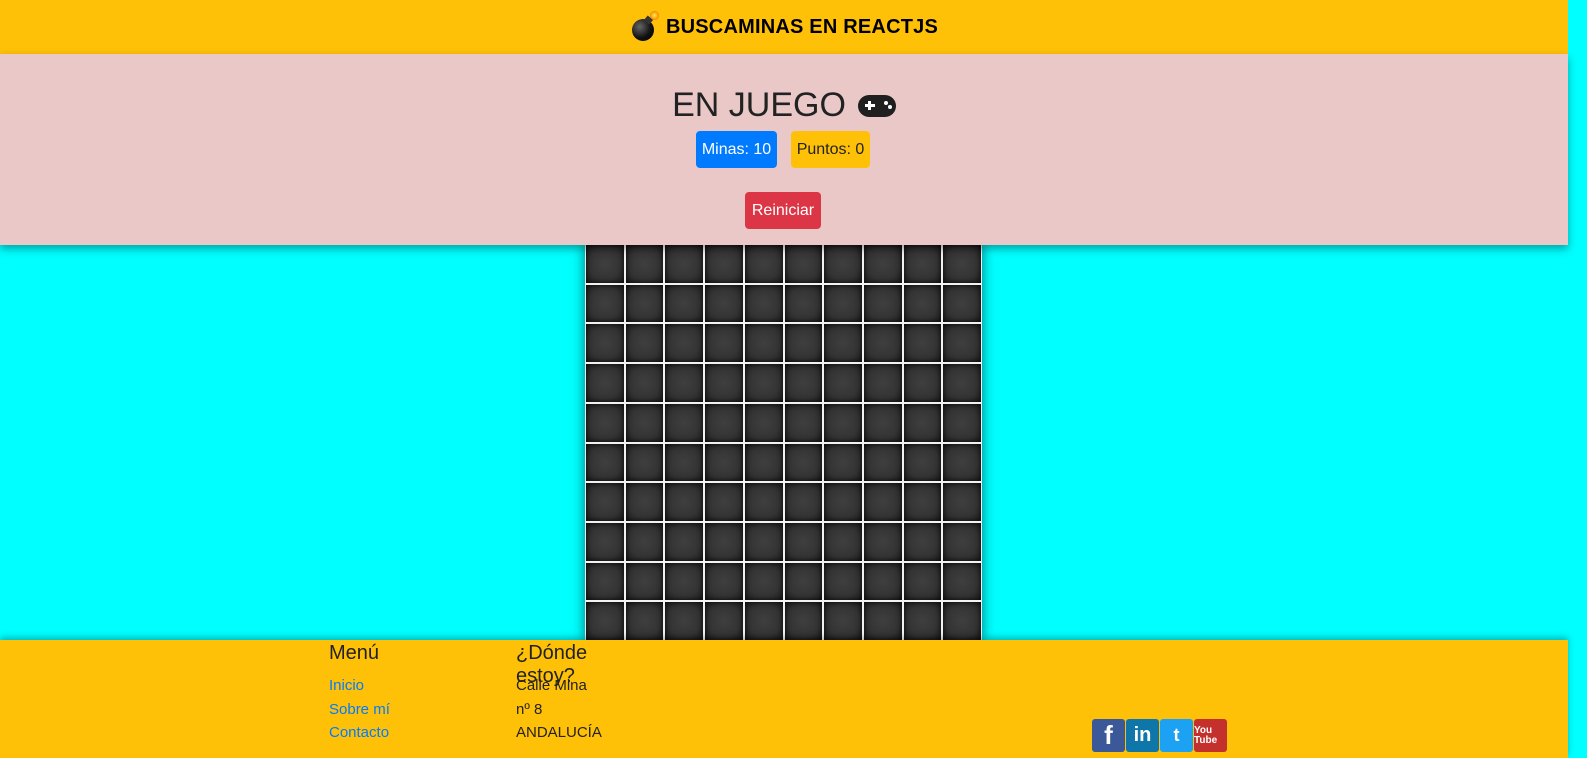 The height and width of the screenshot is (758, 1587). What do you see at coordinates (1142, 735) in the screenshot?
I see `linkedin-icon: in` at bounding box center [1142, 735].